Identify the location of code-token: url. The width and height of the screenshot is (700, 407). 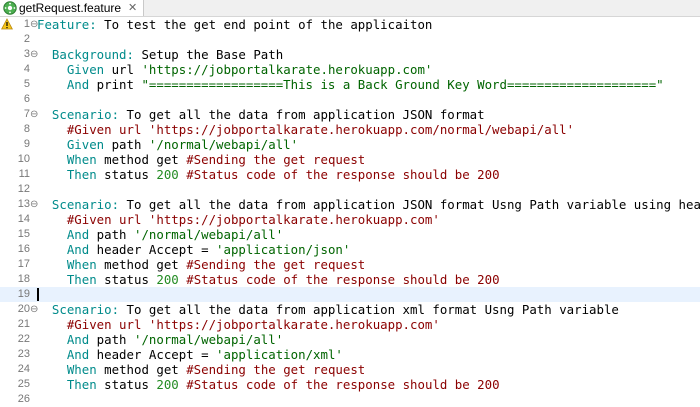
(123, 69).